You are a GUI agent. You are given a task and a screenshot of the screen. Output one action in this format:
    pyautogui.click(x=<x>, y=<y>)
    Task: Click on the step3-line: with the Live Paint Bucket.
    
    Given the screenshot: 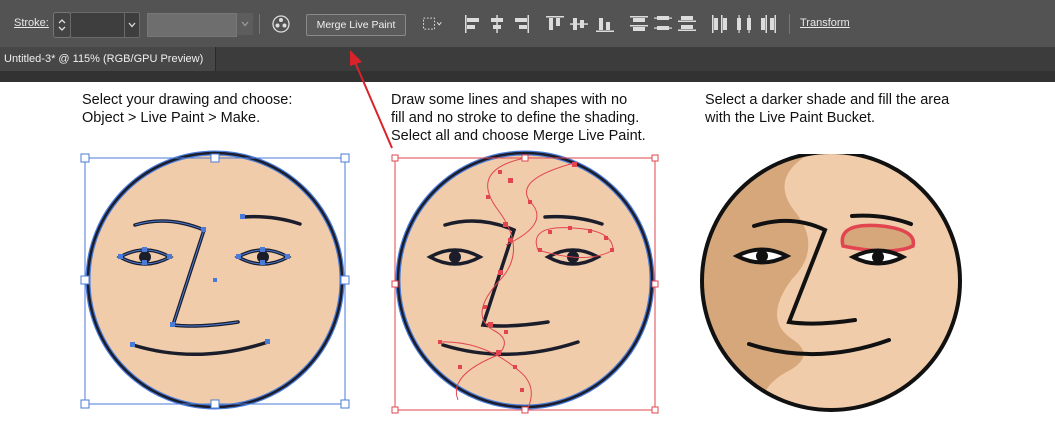 What is the action you would take?
    pyautogui.click(x=790, y=118)
    